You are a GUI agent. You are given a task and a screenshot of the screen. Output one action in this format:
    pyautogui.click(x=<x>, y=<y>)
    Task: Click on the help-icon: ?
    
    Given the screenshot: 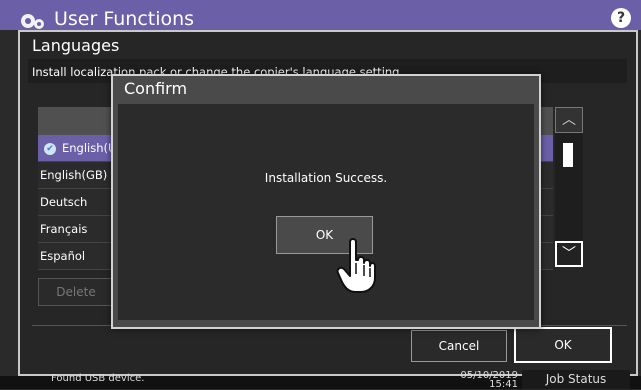 What is the action you would take?
    pyautogui.click(x=621, y=18)
    